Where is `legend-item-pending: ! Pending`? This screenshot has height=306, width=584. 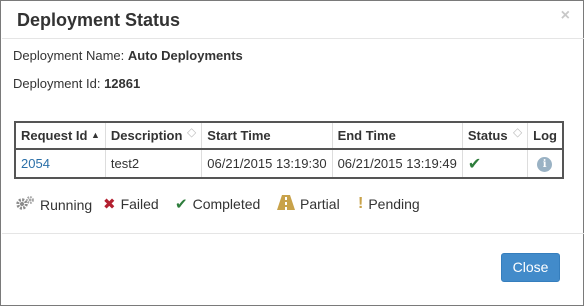
legend-item-pending: ! Pending is located at coordinates (389, 204).